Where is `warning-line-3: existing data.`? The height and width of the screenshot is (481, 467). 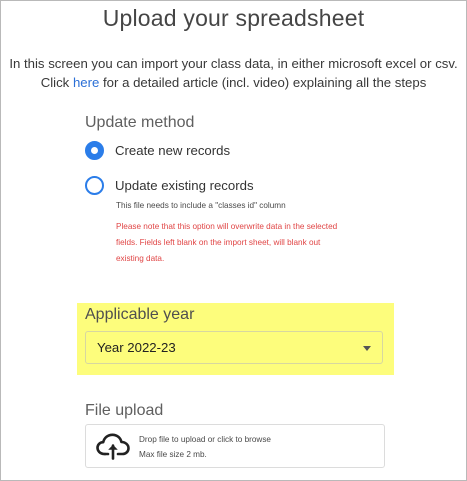 warning-line-3: existing data. is located at coordinates (140, 258).